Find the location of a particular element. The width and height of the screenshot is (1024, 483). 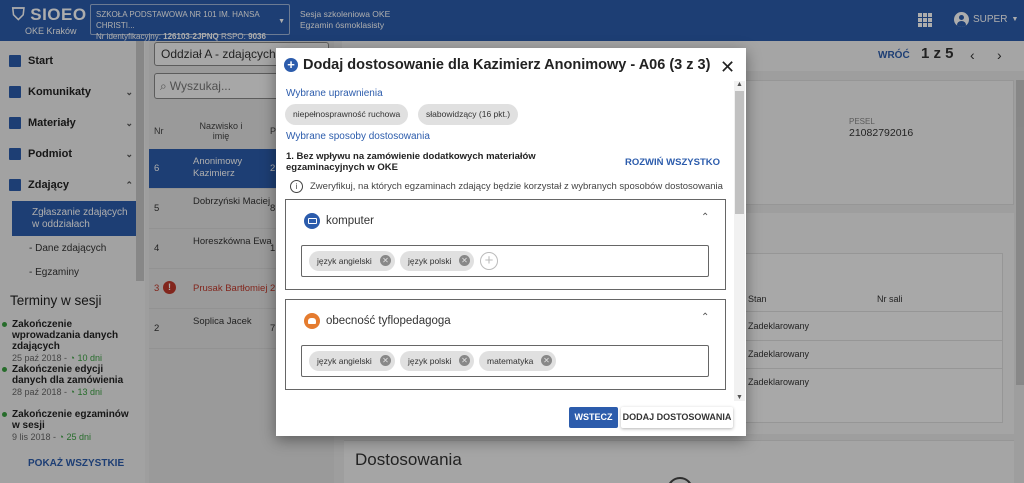

close-icon: ✕ is located at coordinates (727, 67).